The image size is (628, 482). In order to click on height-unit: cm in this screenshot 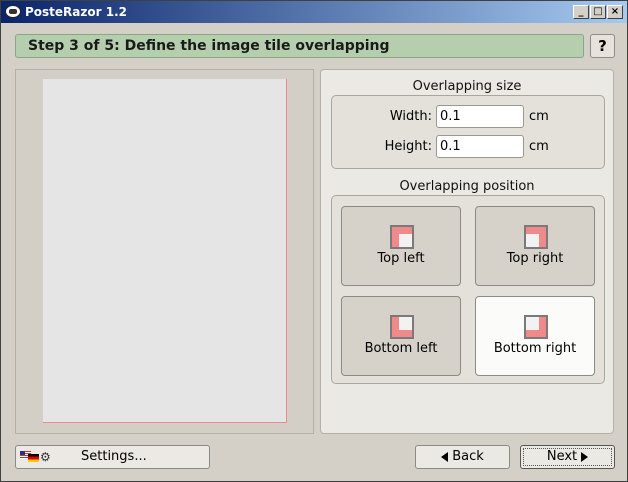, I will do `click(539, 146)`.